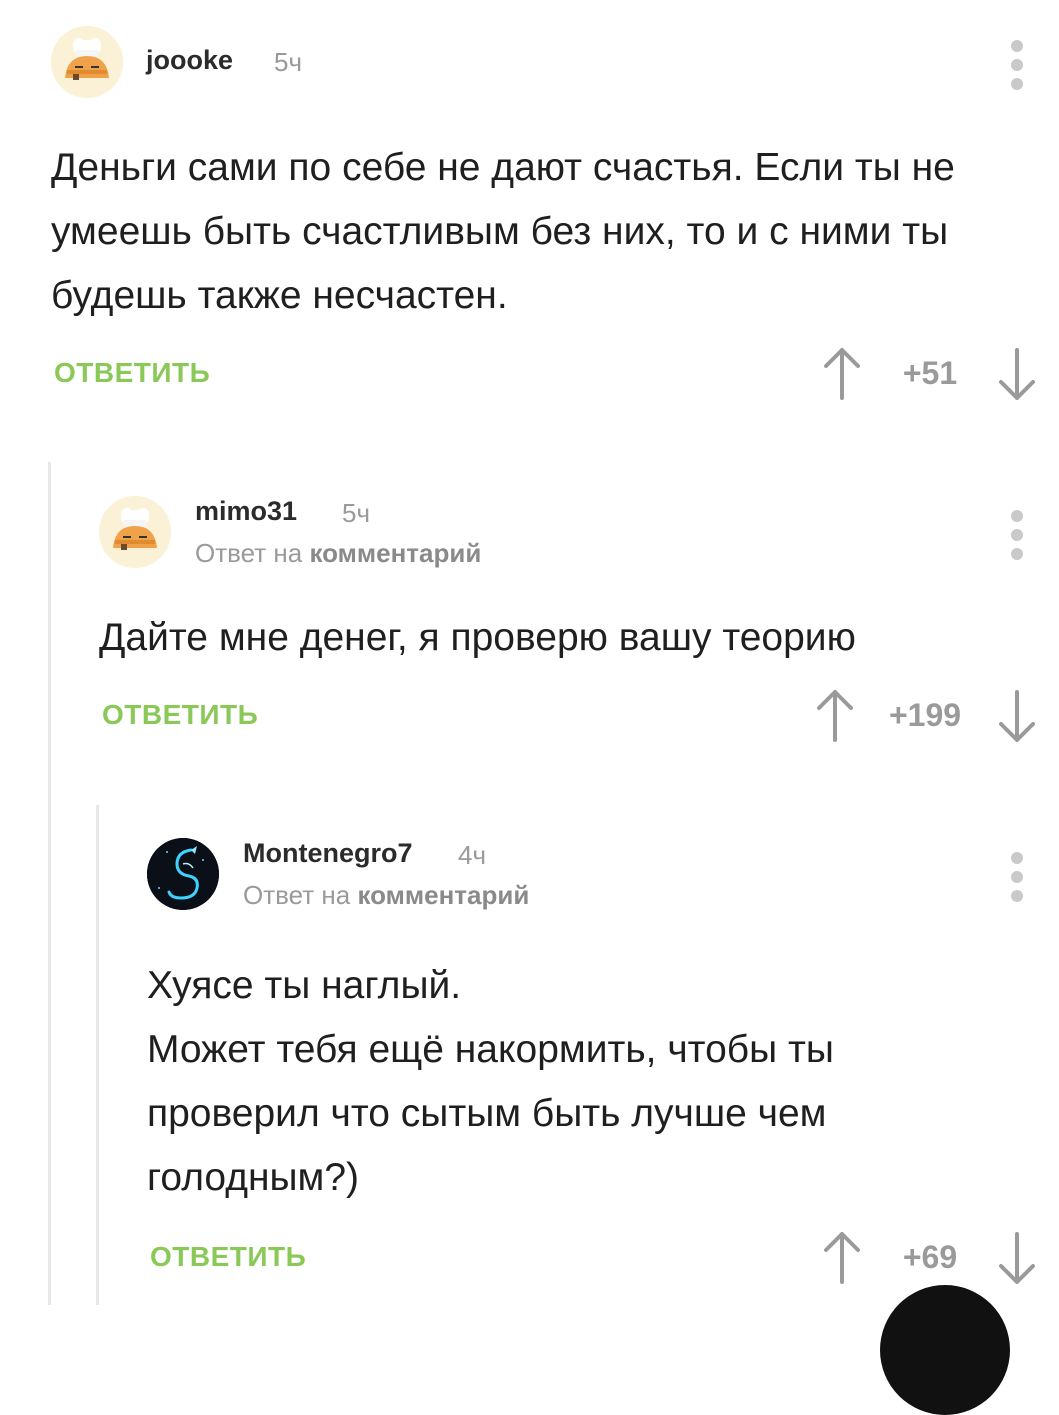 The image size is (1059, 1415). Describe the element at coordinates (304, 985) in the screenshot. I see `comment-line: Хуясе ты наглый.` at that location.